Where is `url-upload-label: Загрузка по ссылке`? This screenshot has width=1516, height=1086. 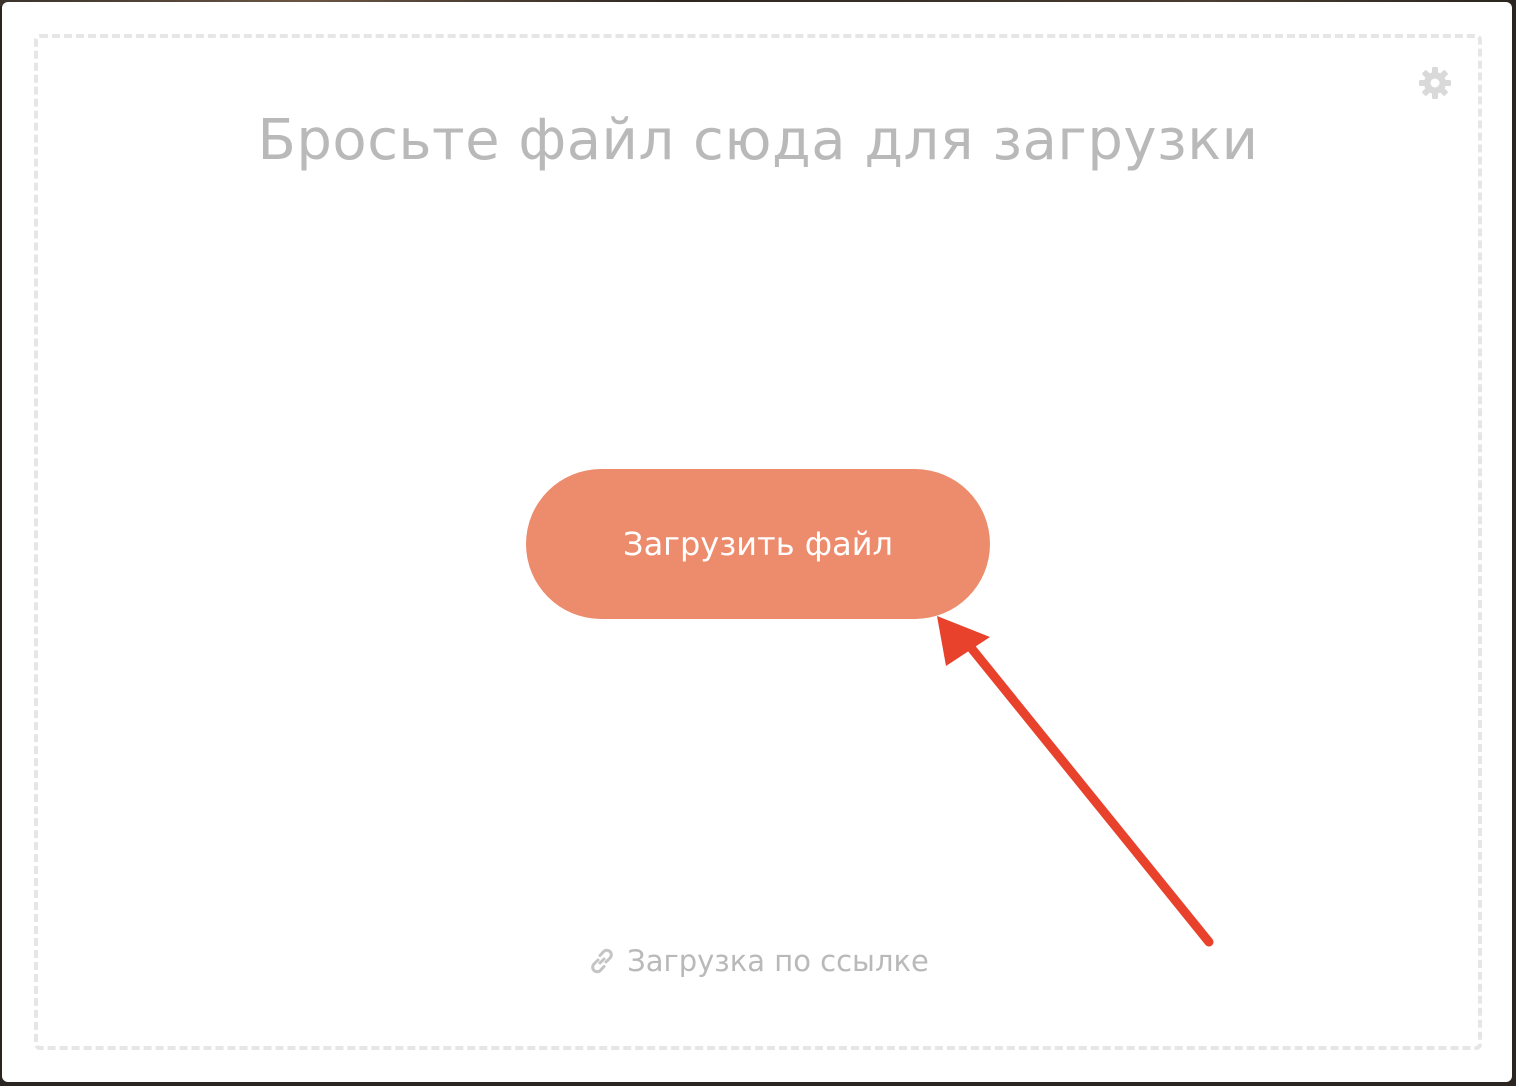
url-upload-label: Загрузка по ссылке is located at coordinates (778, 961).